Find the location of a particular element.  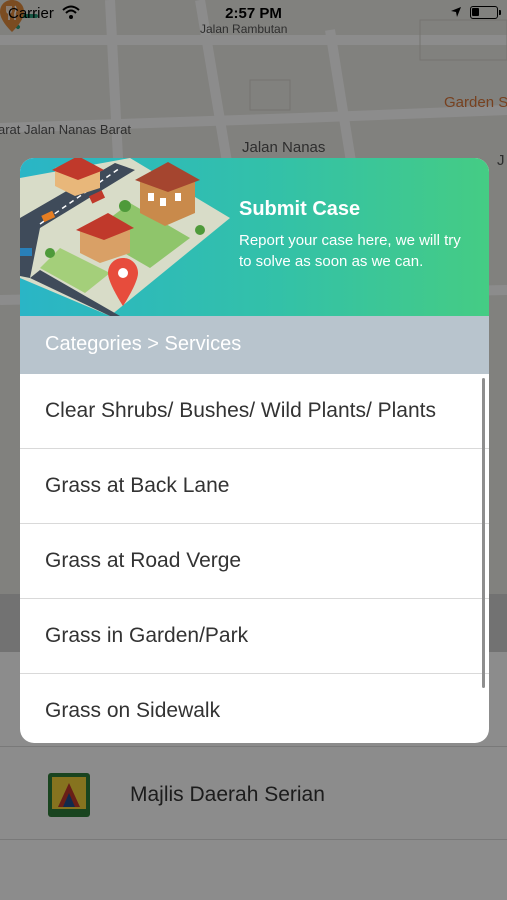

city-illustration is located at coordinates (125, 237).